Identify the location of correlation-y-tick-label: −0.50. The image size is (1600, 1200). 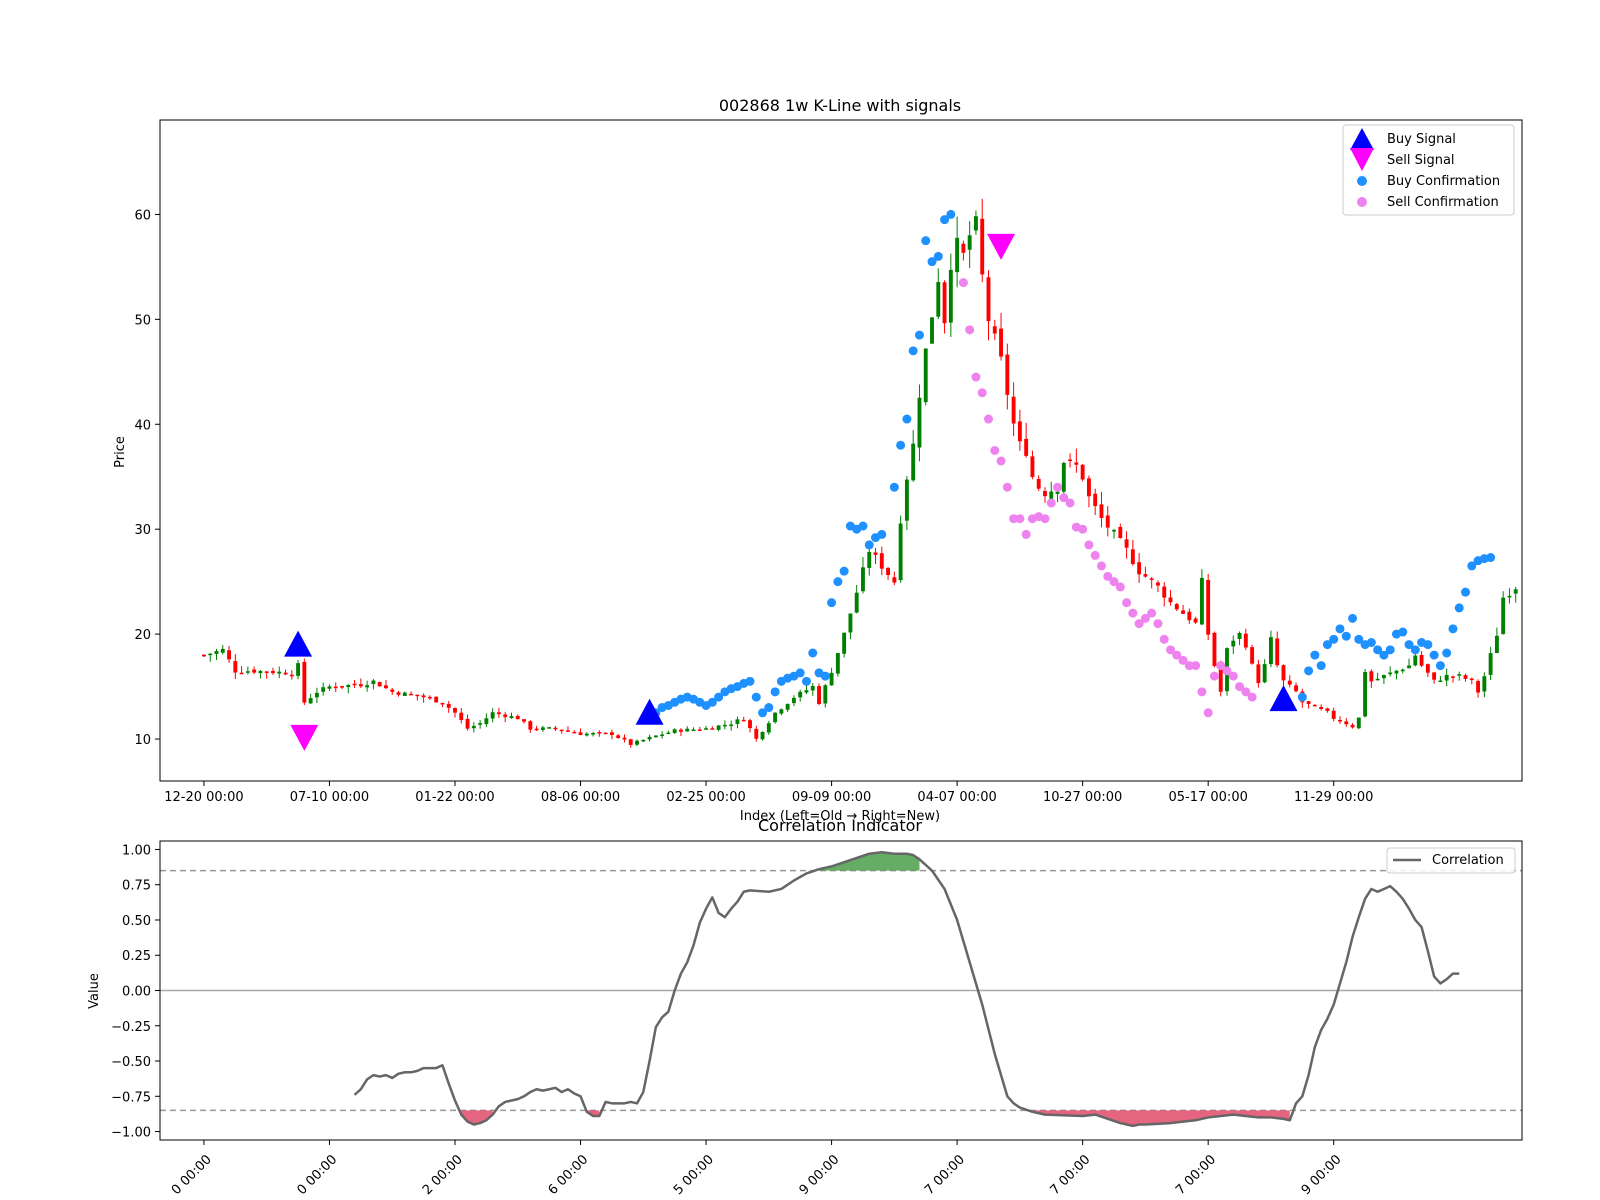
(131, 1062).